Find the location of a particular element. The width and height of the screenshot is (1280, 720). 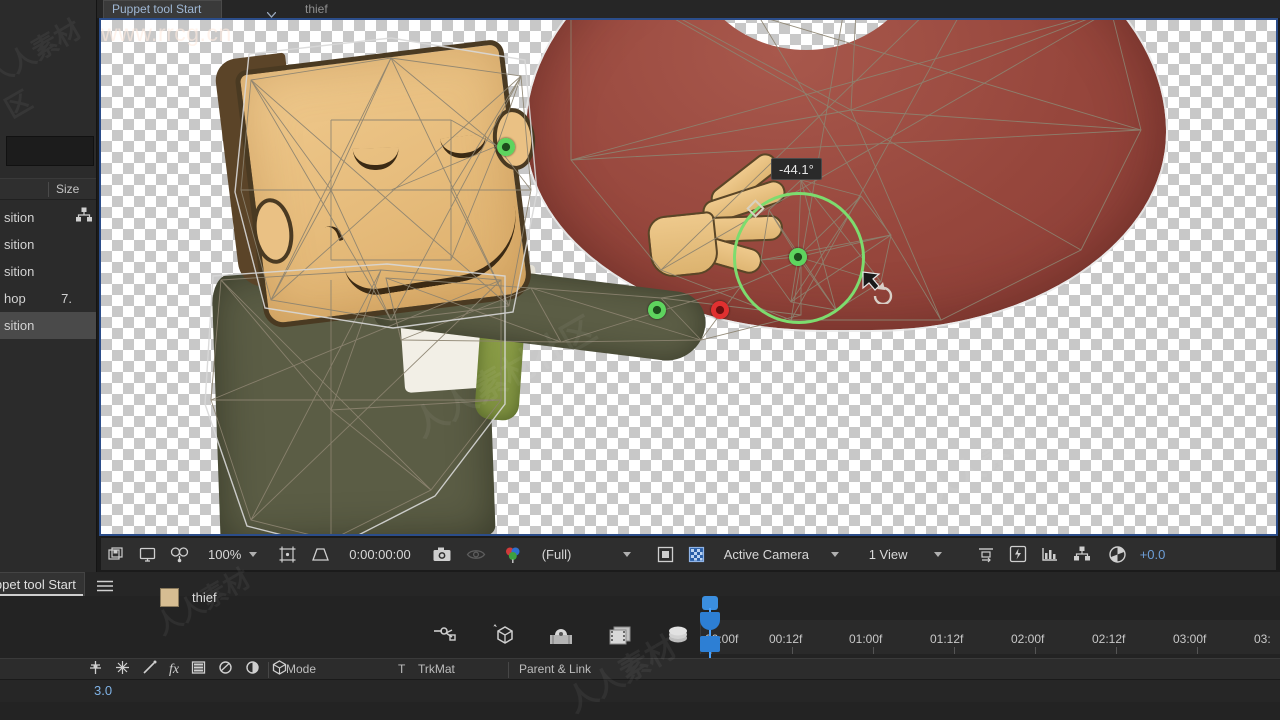

layer-color-swatch is located at coordinates (169, 597).